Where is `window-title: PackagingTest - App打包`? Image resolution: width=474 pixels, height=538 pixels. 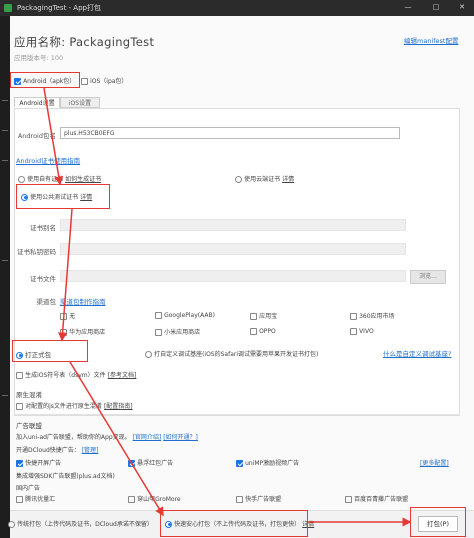 window-title: PackagingTest - App打包 is located at coordinates (59, 8).